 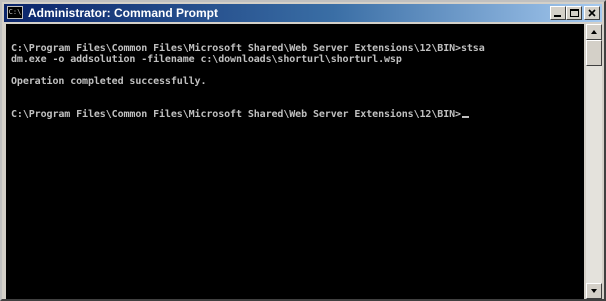 I want to click on window-title: Administrator: Command Prompt, so click(x=123, y=13).